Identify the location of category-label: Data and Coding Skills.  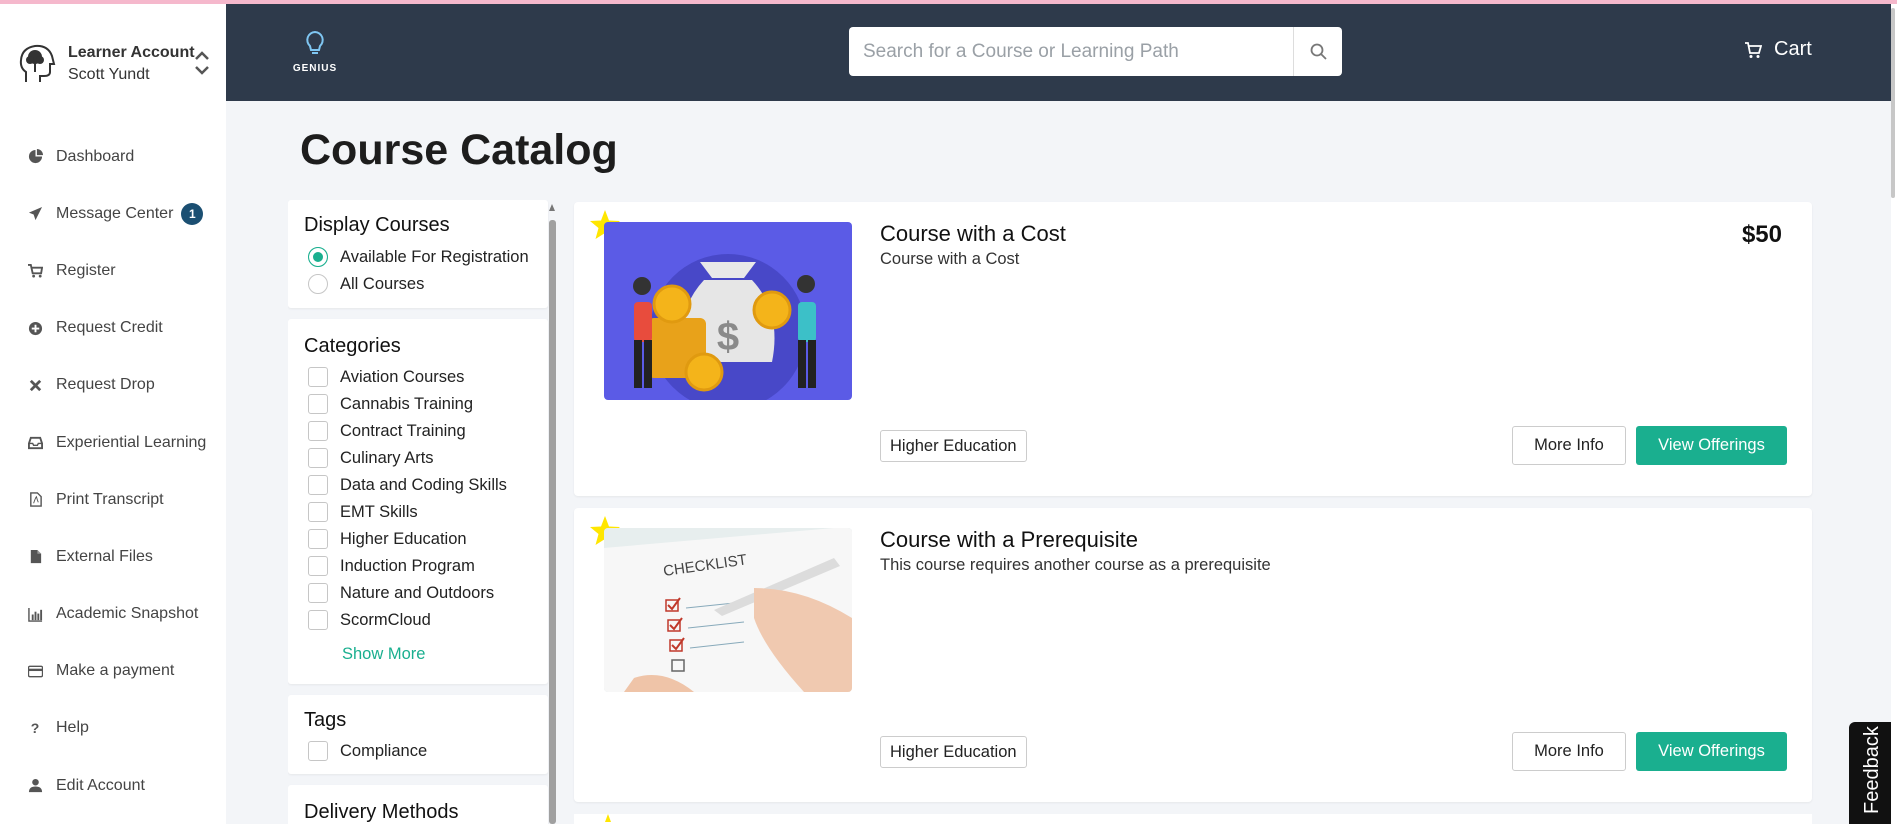
(423, 484).